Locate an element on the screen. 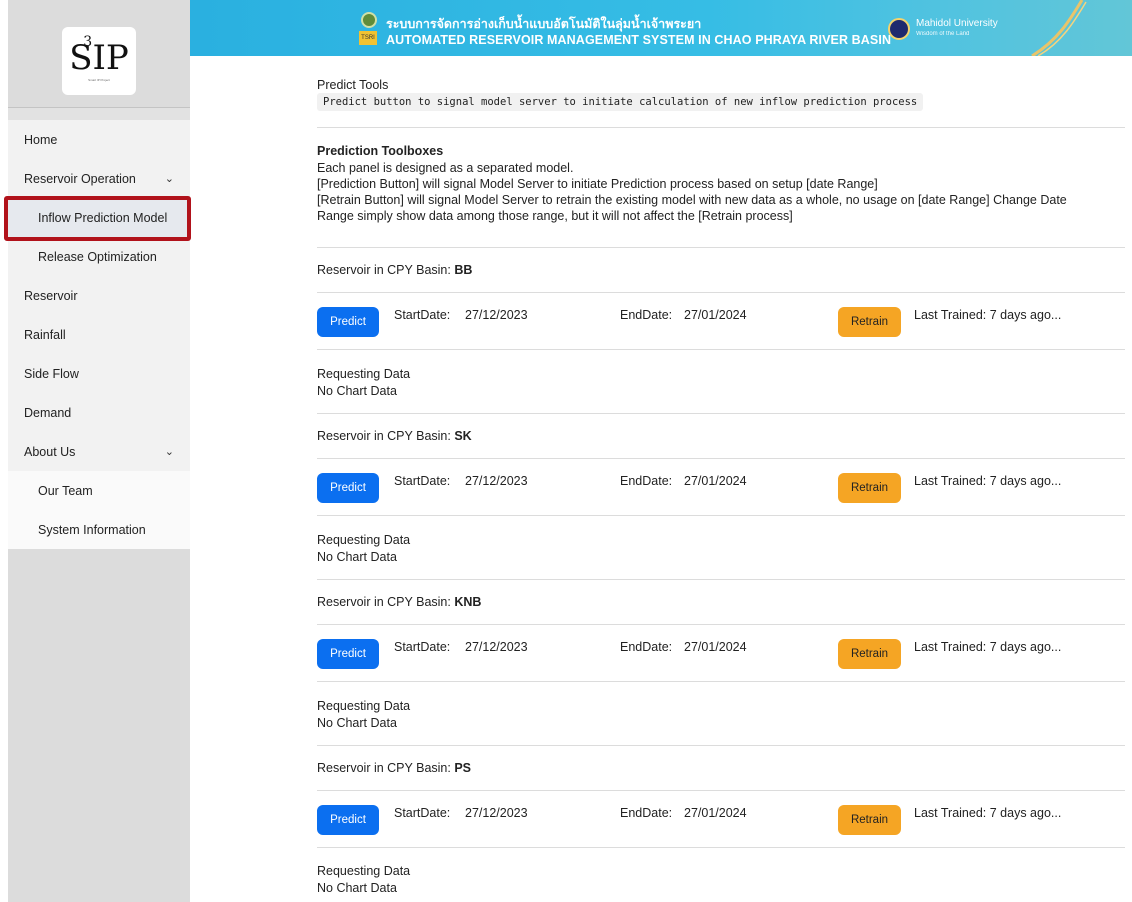 Image resolution: width=1132 pixels, height=902 pixels. reservoir-label: Reservoir in CPY Basin: KNB is located at coordinates (399, 602).